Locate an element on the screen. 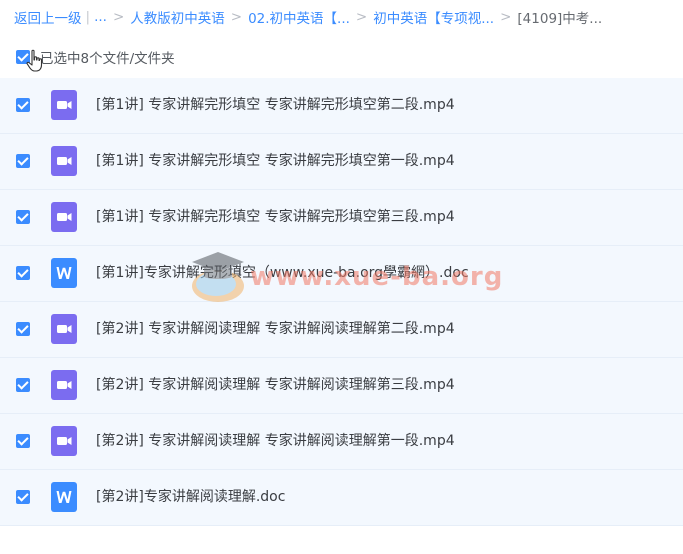 This screenshot has height=554, width=683. selection-count-label: 已选中8个文件/文件夹 is located at coordinates (107, 59).